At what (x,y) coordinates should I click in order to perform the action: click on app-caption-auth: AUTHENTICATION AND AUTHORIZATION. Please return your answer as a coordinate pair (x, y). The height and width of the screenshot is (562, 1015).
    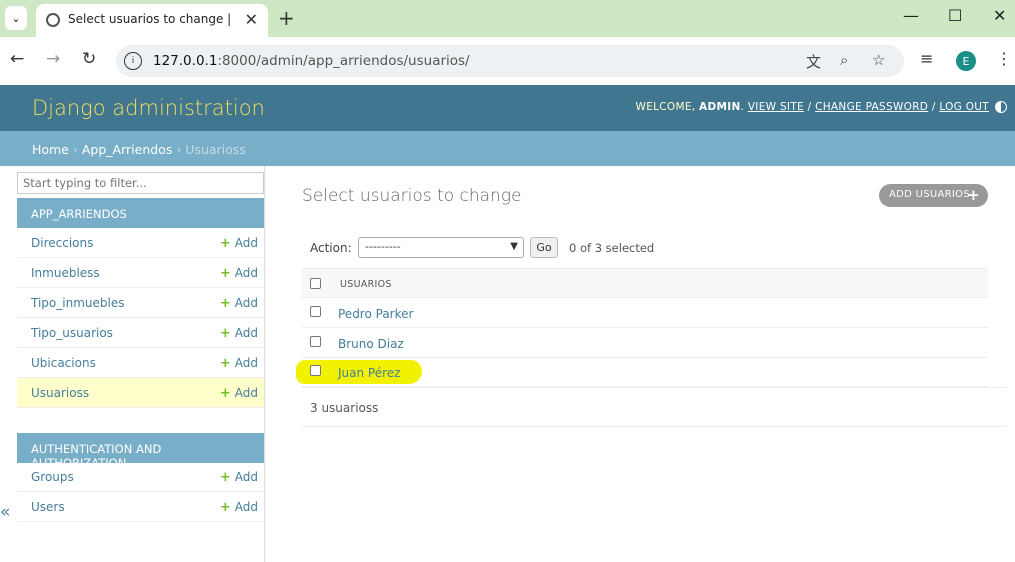
    Looking at the image, I should click on (140, 451).